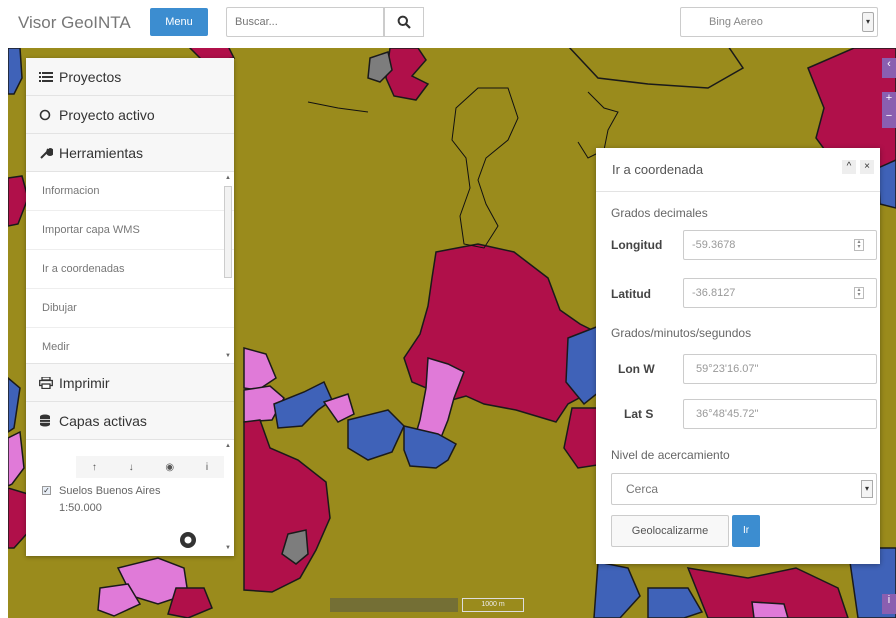 Image resolution: width=896 pixels, height=618 pixels. Describe the element at coordinates (780, 293) in the screenshot. I see `latitud-input: -36.8127 ▴ ▾` at that location.